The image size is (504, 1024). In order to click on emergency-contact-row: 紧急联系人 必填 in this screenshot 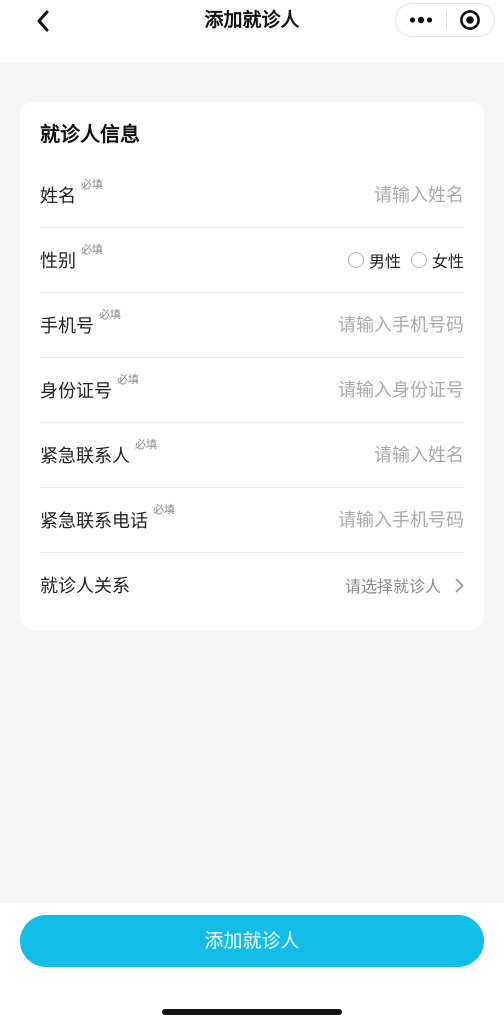, I will do `click(252, 455)`.